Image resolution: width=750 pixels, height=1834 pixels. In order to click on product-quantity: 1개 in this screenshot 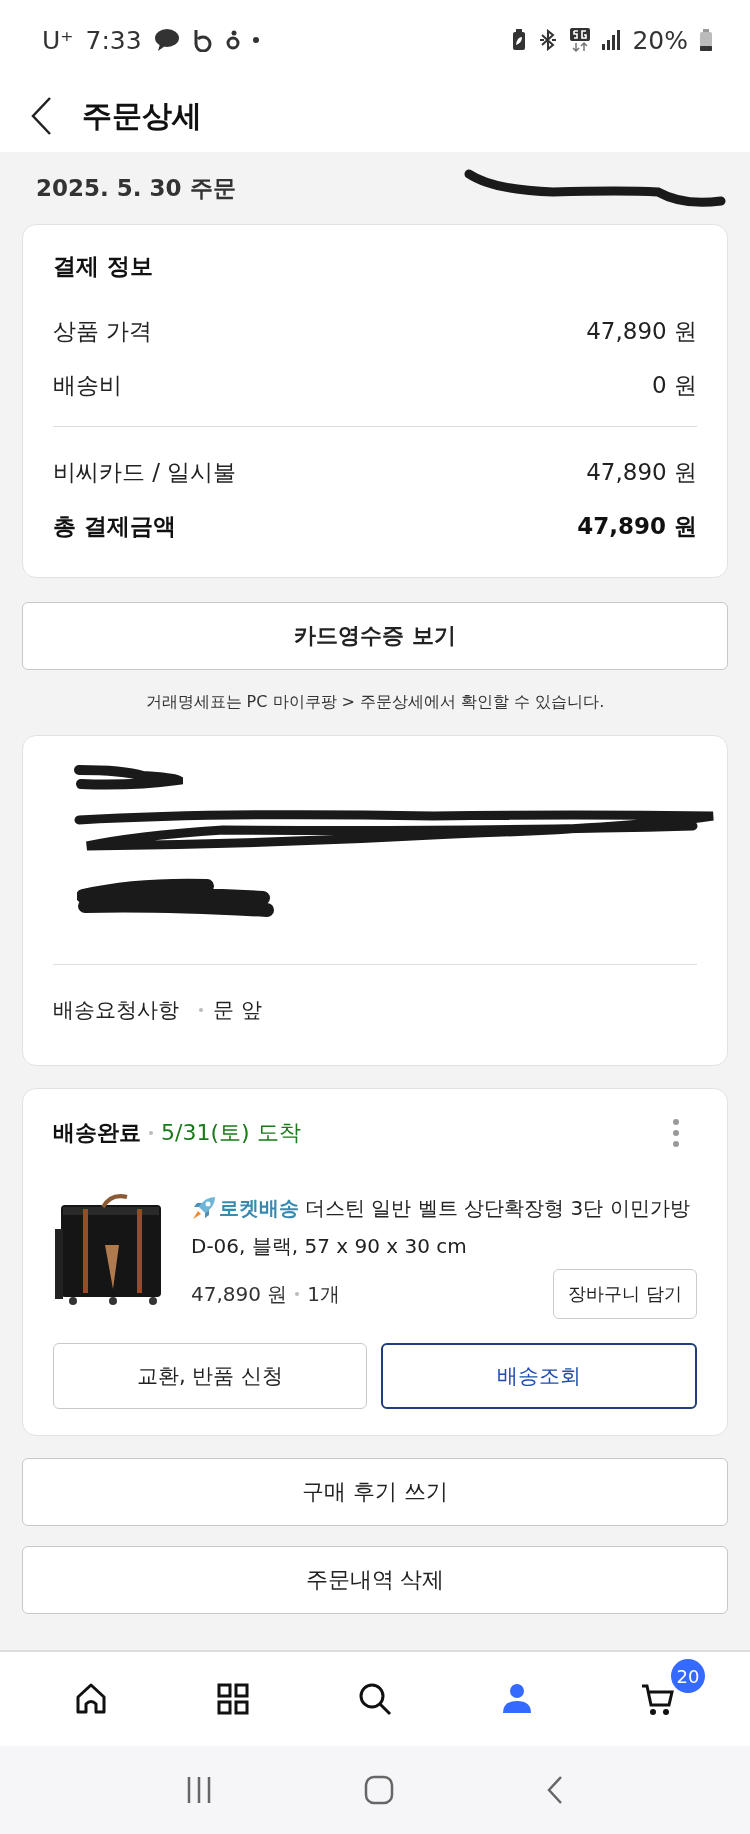, I will do `click(324, 1294)`.